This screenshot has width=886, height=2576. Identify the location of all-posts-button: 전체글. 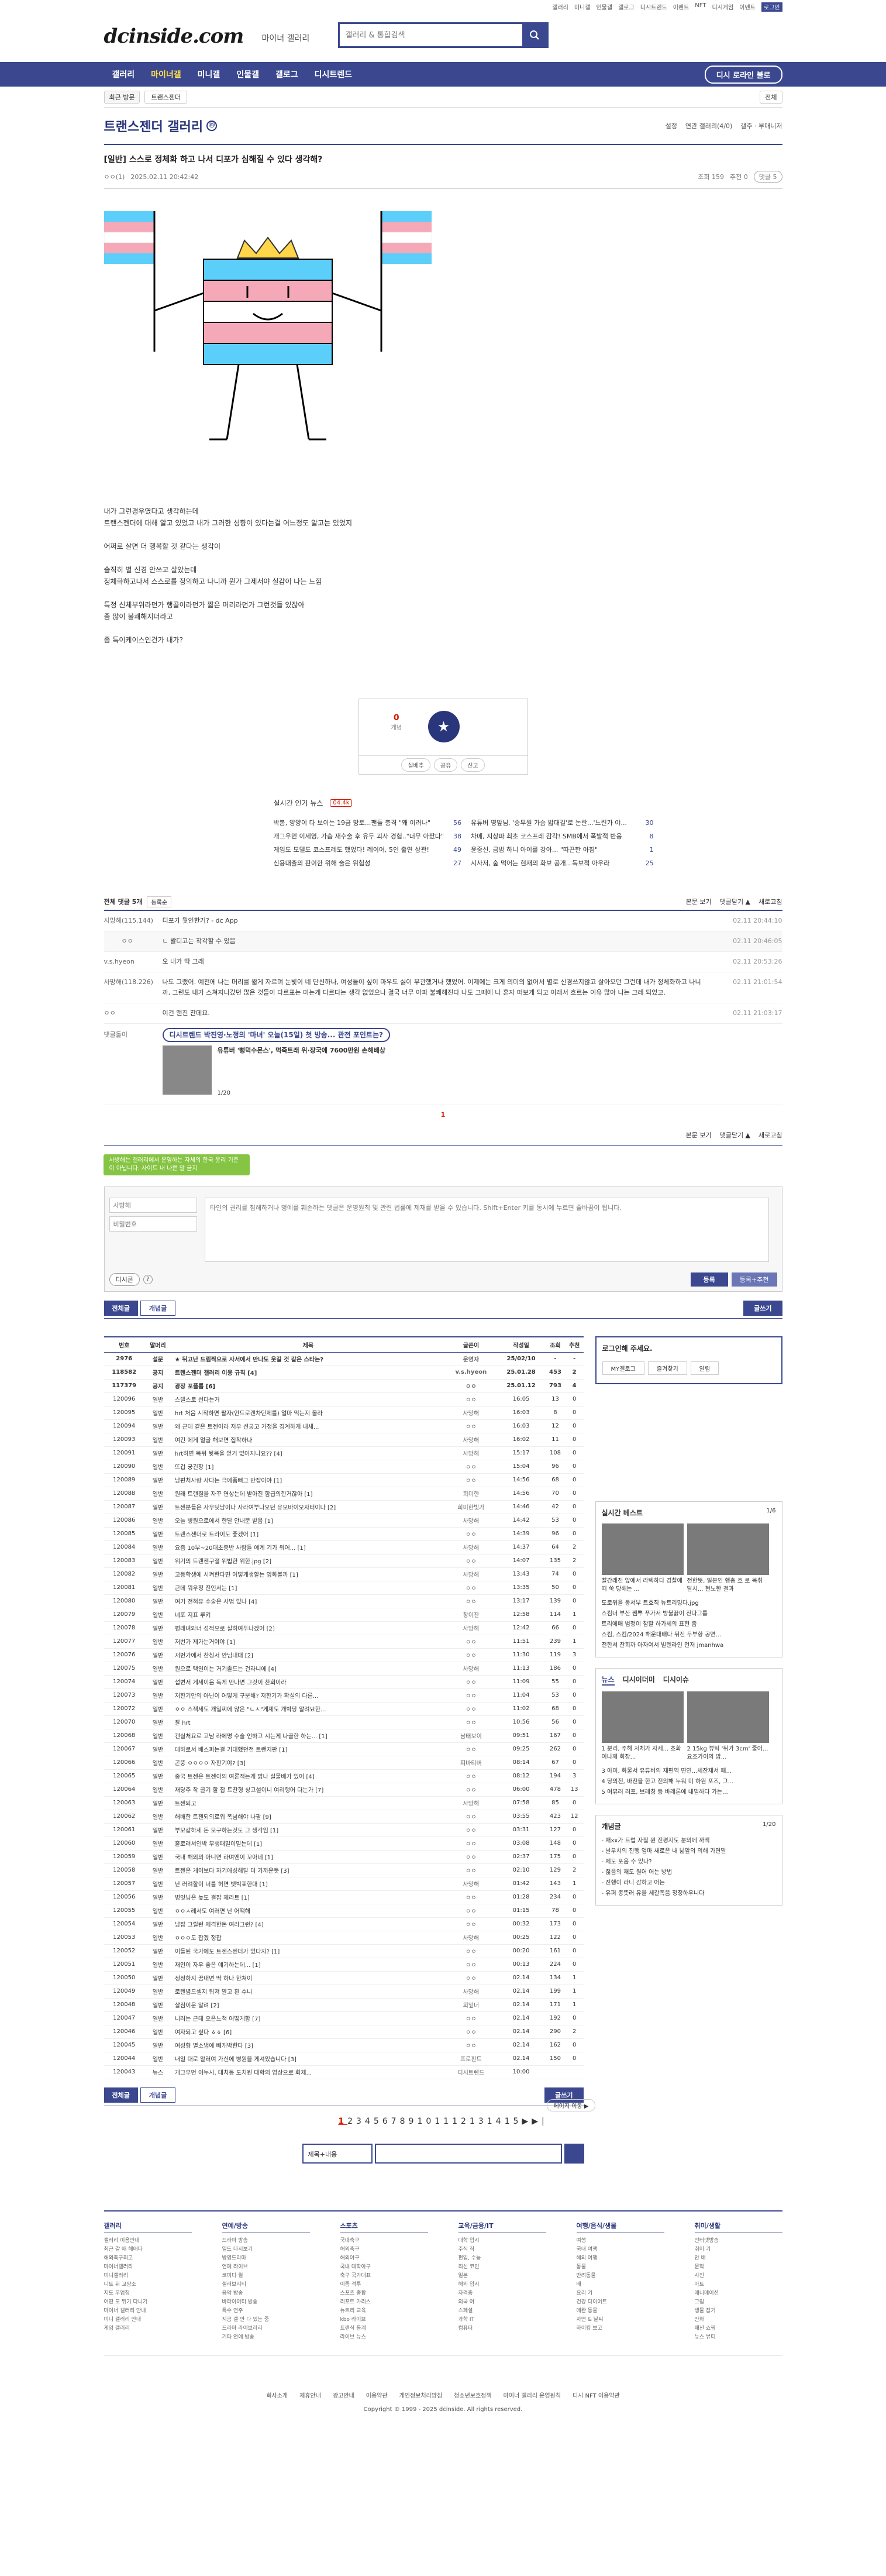
(121, 1308).